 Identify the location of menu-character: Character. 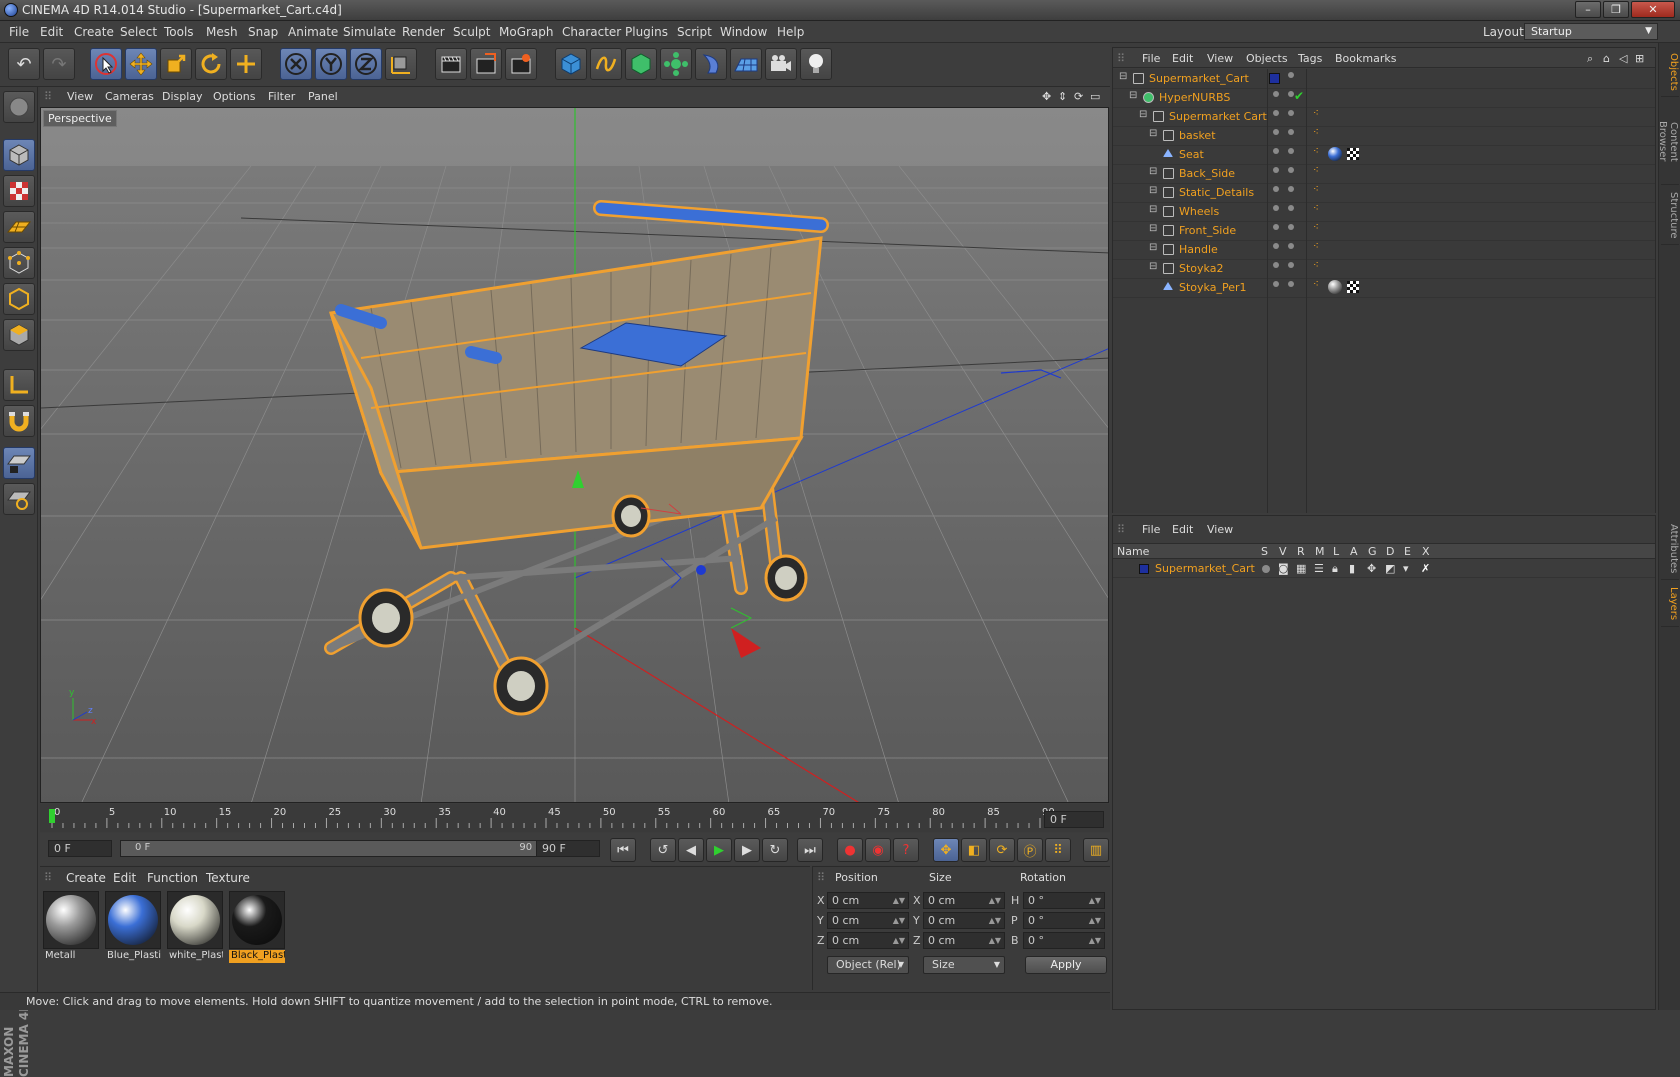
(591, 32).